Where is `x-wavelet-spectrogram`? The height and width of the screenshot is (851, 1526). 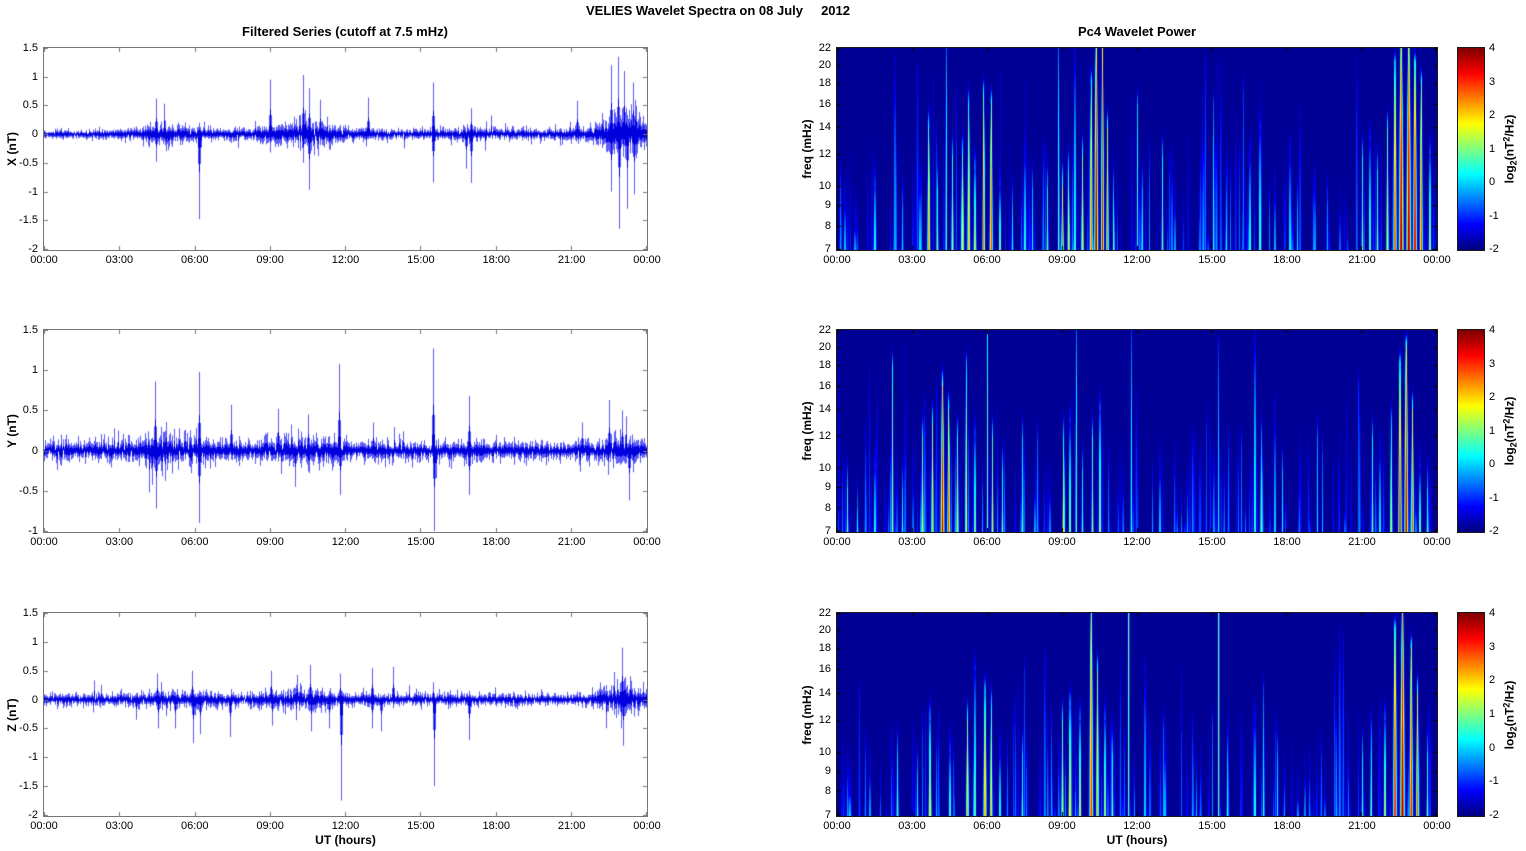
x-wavelet-spectrogram is located at coordinates (1137, 149).